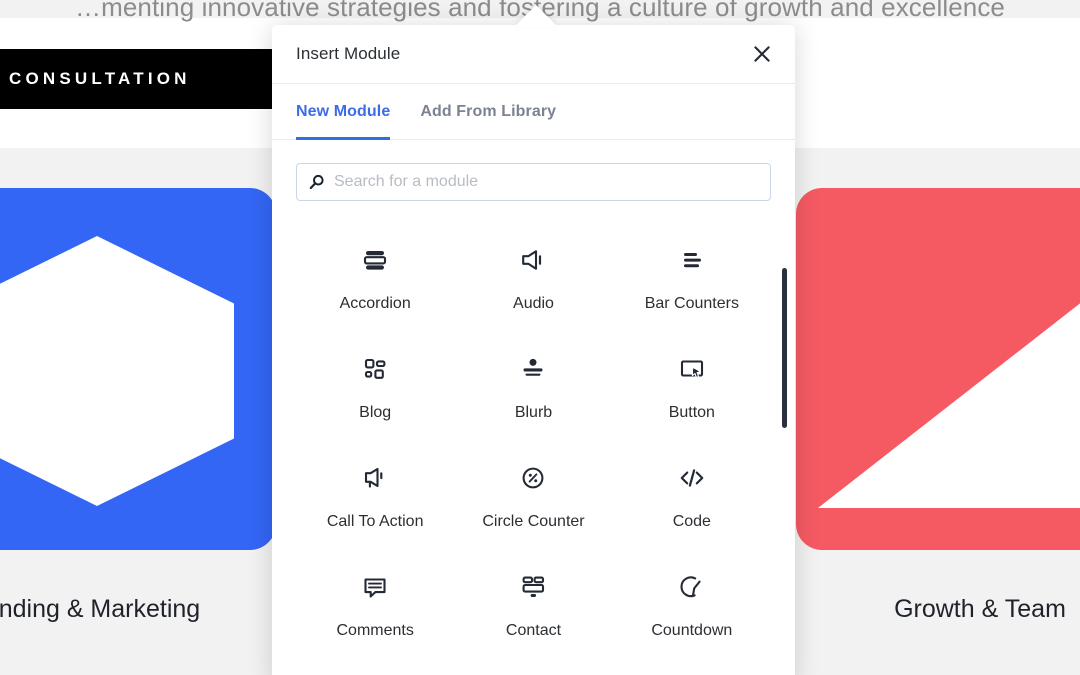 This screenshot has height=675, width=1080. What do you see at coordinates (533, 369) in the screenshot?
I see `blurb-icon` at bounding box center [533, 369].